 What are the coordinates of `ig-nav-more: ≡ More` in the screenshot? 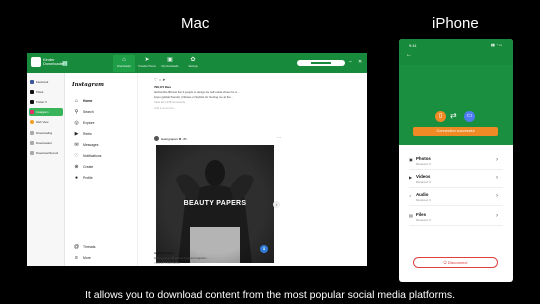 It's located at (82, 258).